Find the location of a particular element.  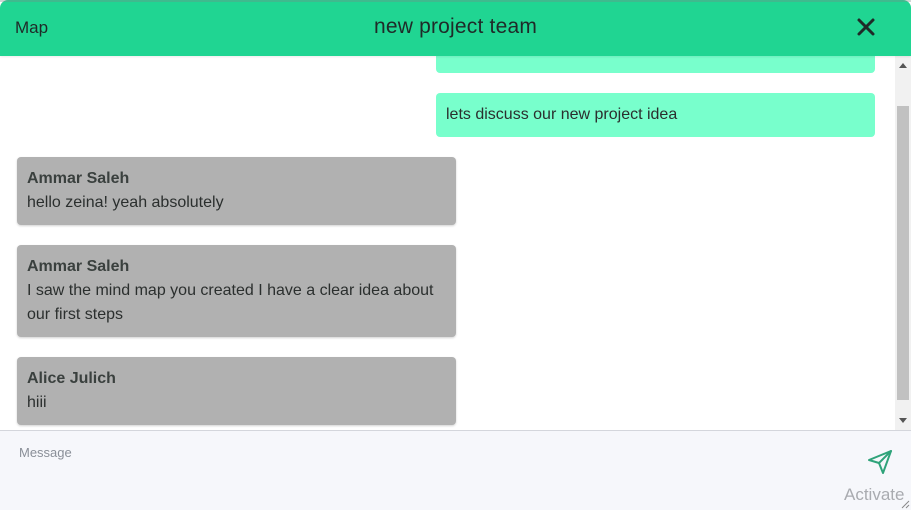

message-text: hello zeina! yeah absolutely is located at coordinates (125, 202).